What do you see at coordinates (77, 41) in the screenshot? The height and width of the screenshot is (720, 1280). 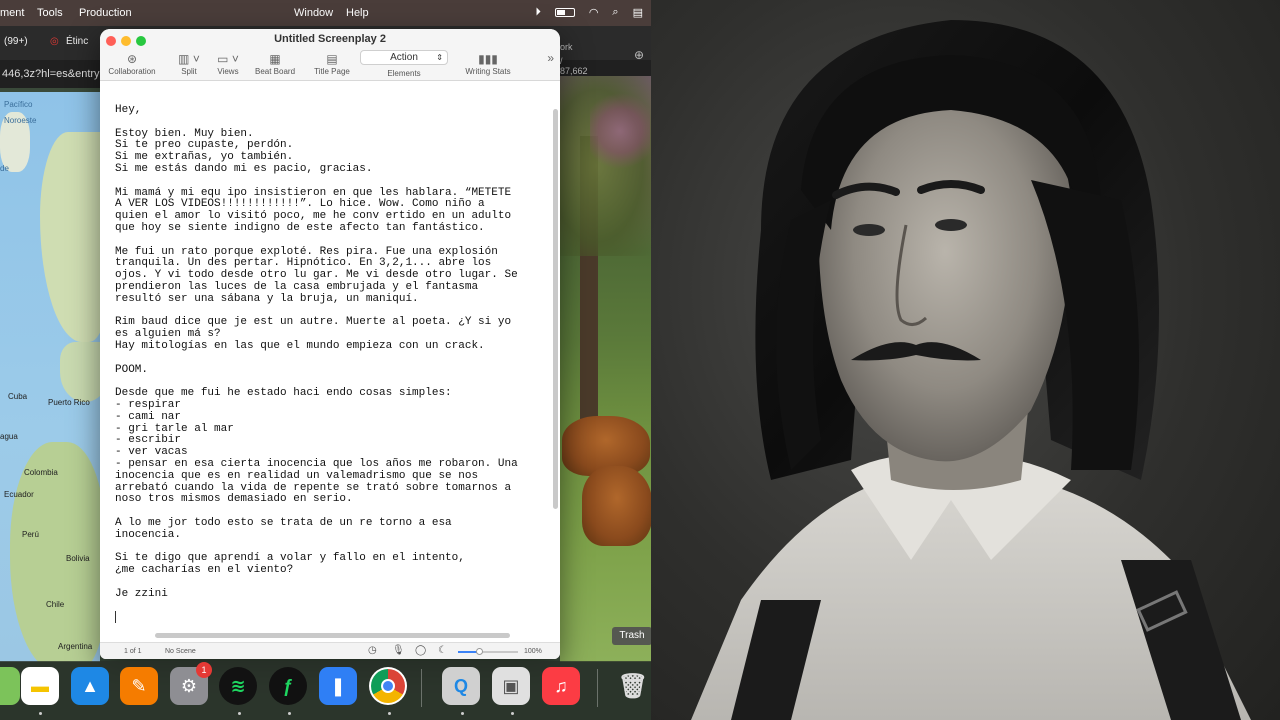 I see `browser-tab-label: Étinc` at bounding box center [77, 41].